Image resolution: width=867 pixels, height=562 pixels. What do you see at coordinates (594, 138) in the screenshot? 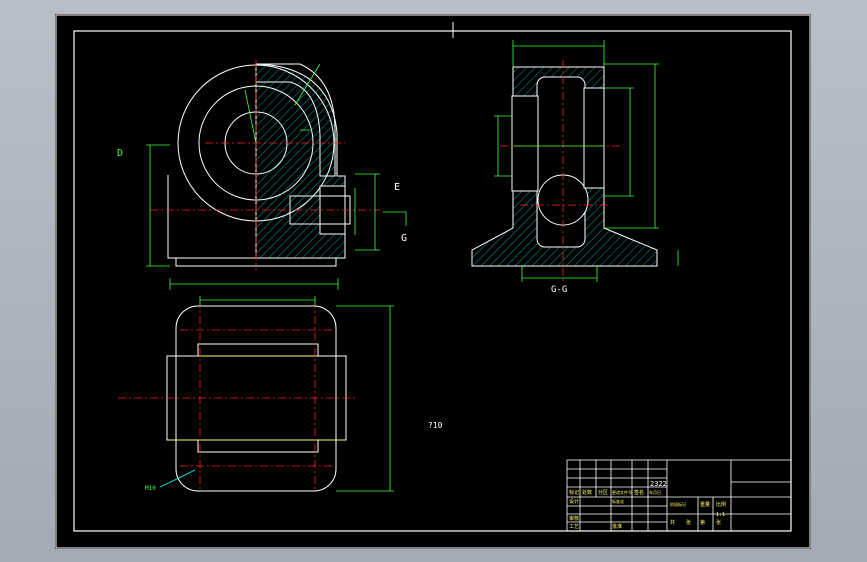
I see `right-slot` at bounding box center [594, 138].